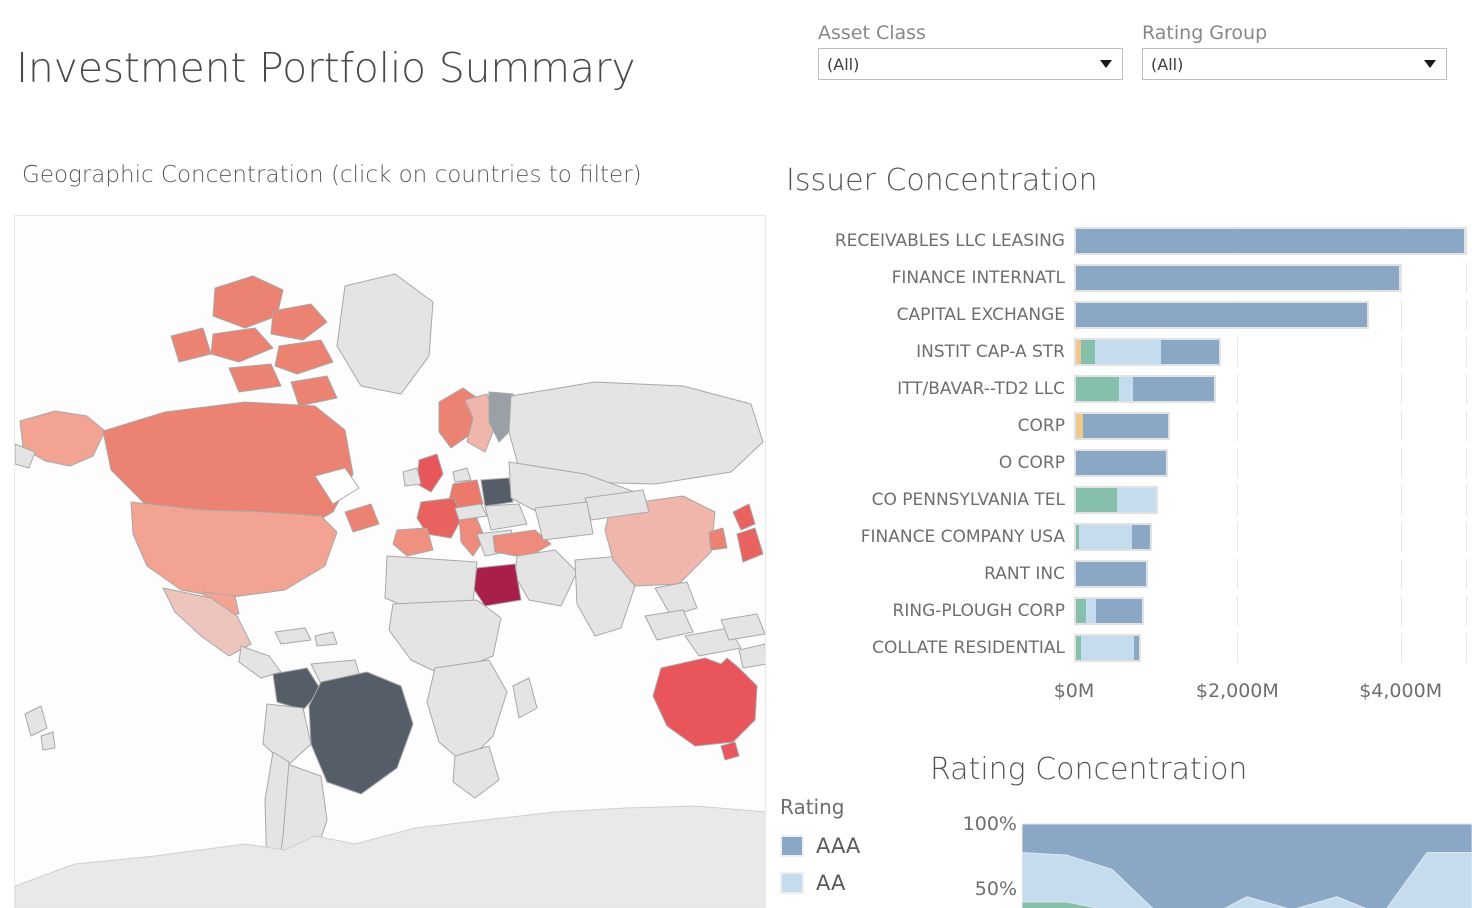 This screenshot has height=908, width=1472. I want to click on legend-item: A, so click(820, 904).